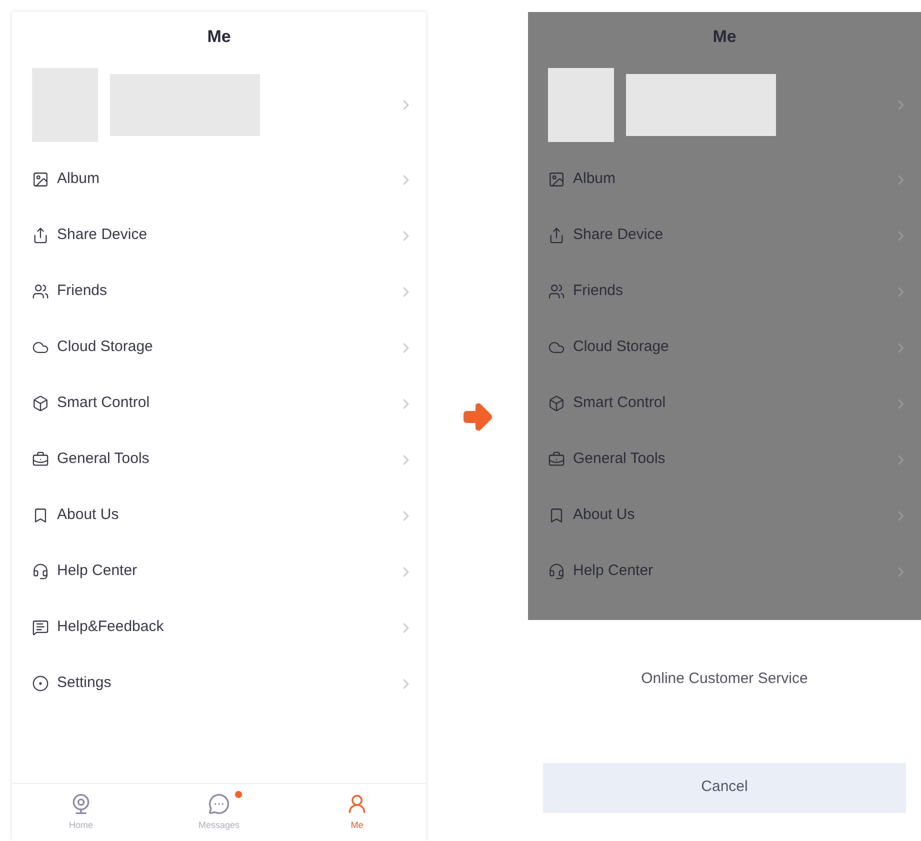 The image size is (921, 841). I want to click on sheet-option: Online Customer Service, so click(724, 679).